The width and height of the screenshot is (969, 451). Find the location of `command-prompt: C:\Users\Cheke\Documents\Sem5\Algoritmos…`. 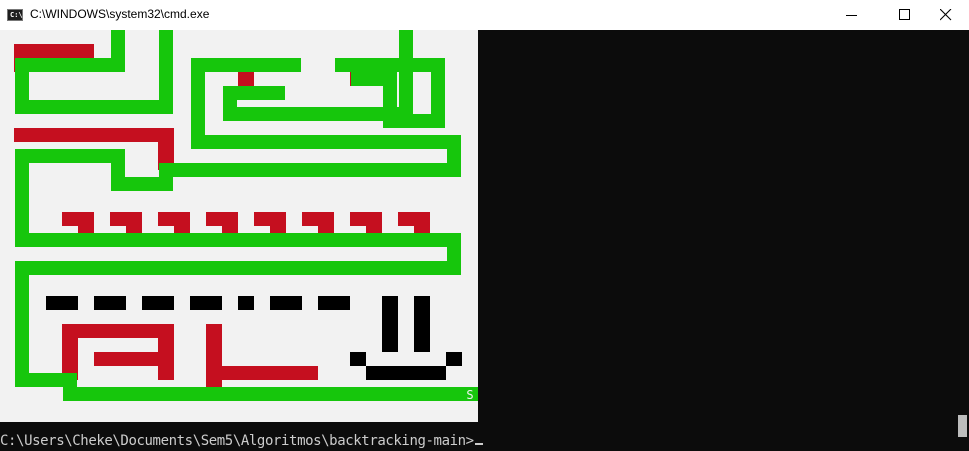

command-prompt: C:\Users\Cheke\Documents\Sem5\Algoritmos… is located at coordinates (241, 441).